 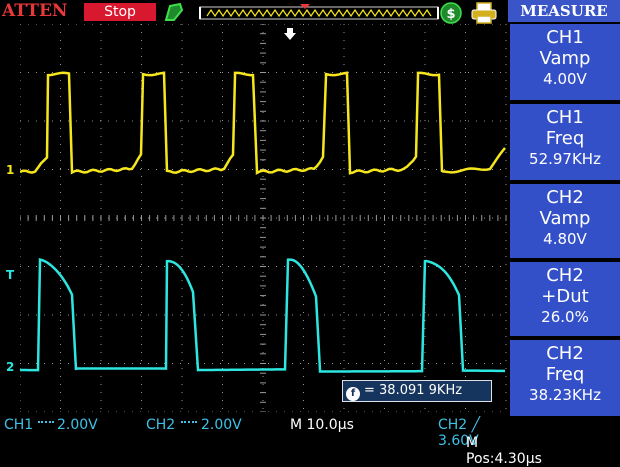 What do you see at coordinates (565, 159) in the screenshot?
I see `measure-value: 52.97KHz` at bounding box center [565, 159].